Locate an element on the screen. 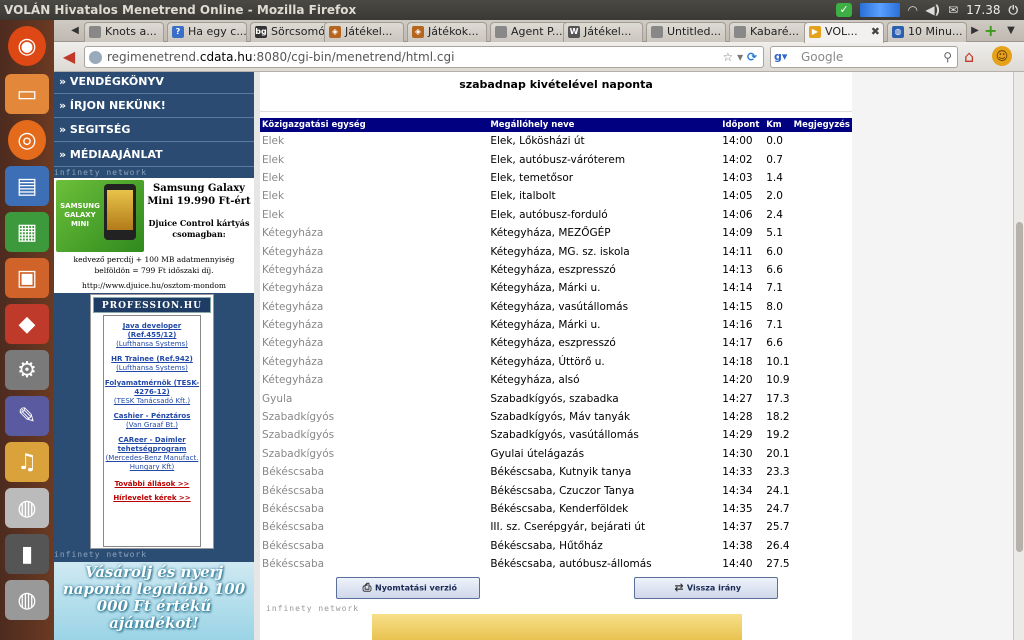  impress-icon: ▣ is located at coordinates (27, 278).